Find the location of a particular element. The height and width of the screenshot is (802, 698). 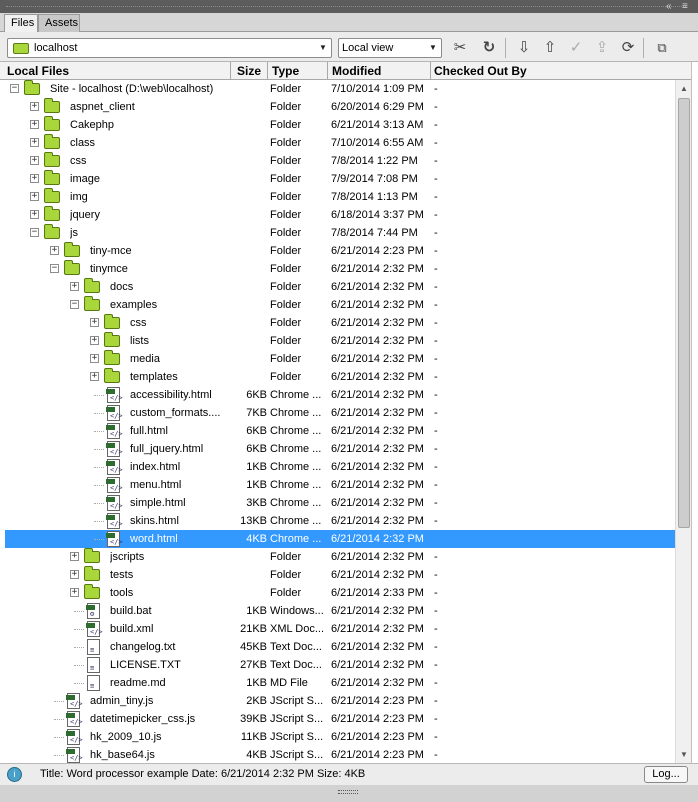

file-size: 4KB is located at coordinates (256, 539).